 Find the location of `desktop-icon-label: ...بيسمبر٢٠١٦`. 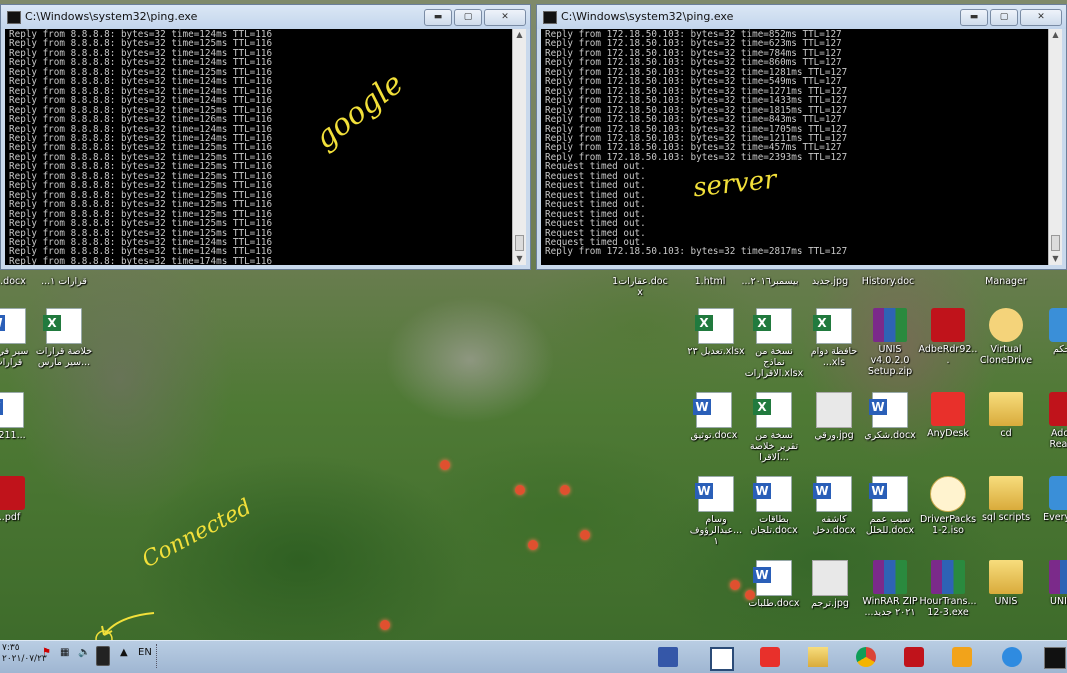

desktop-icon-label: ...بيسمبر٢٠١٦ is located at coordinates (770, 281).